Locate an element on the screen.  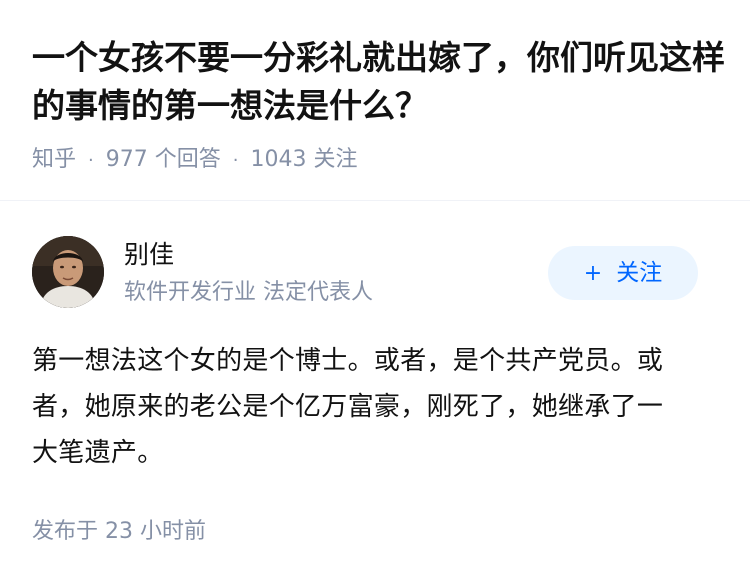
avatar is located at coordinates (68, 272).